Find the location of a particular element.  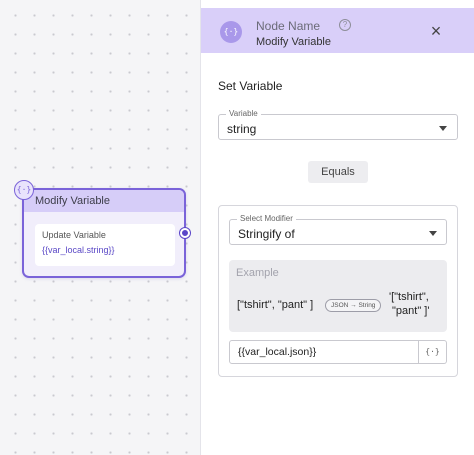

example-output-line-1: '["tshirt", is located at coordinates (409, 297).